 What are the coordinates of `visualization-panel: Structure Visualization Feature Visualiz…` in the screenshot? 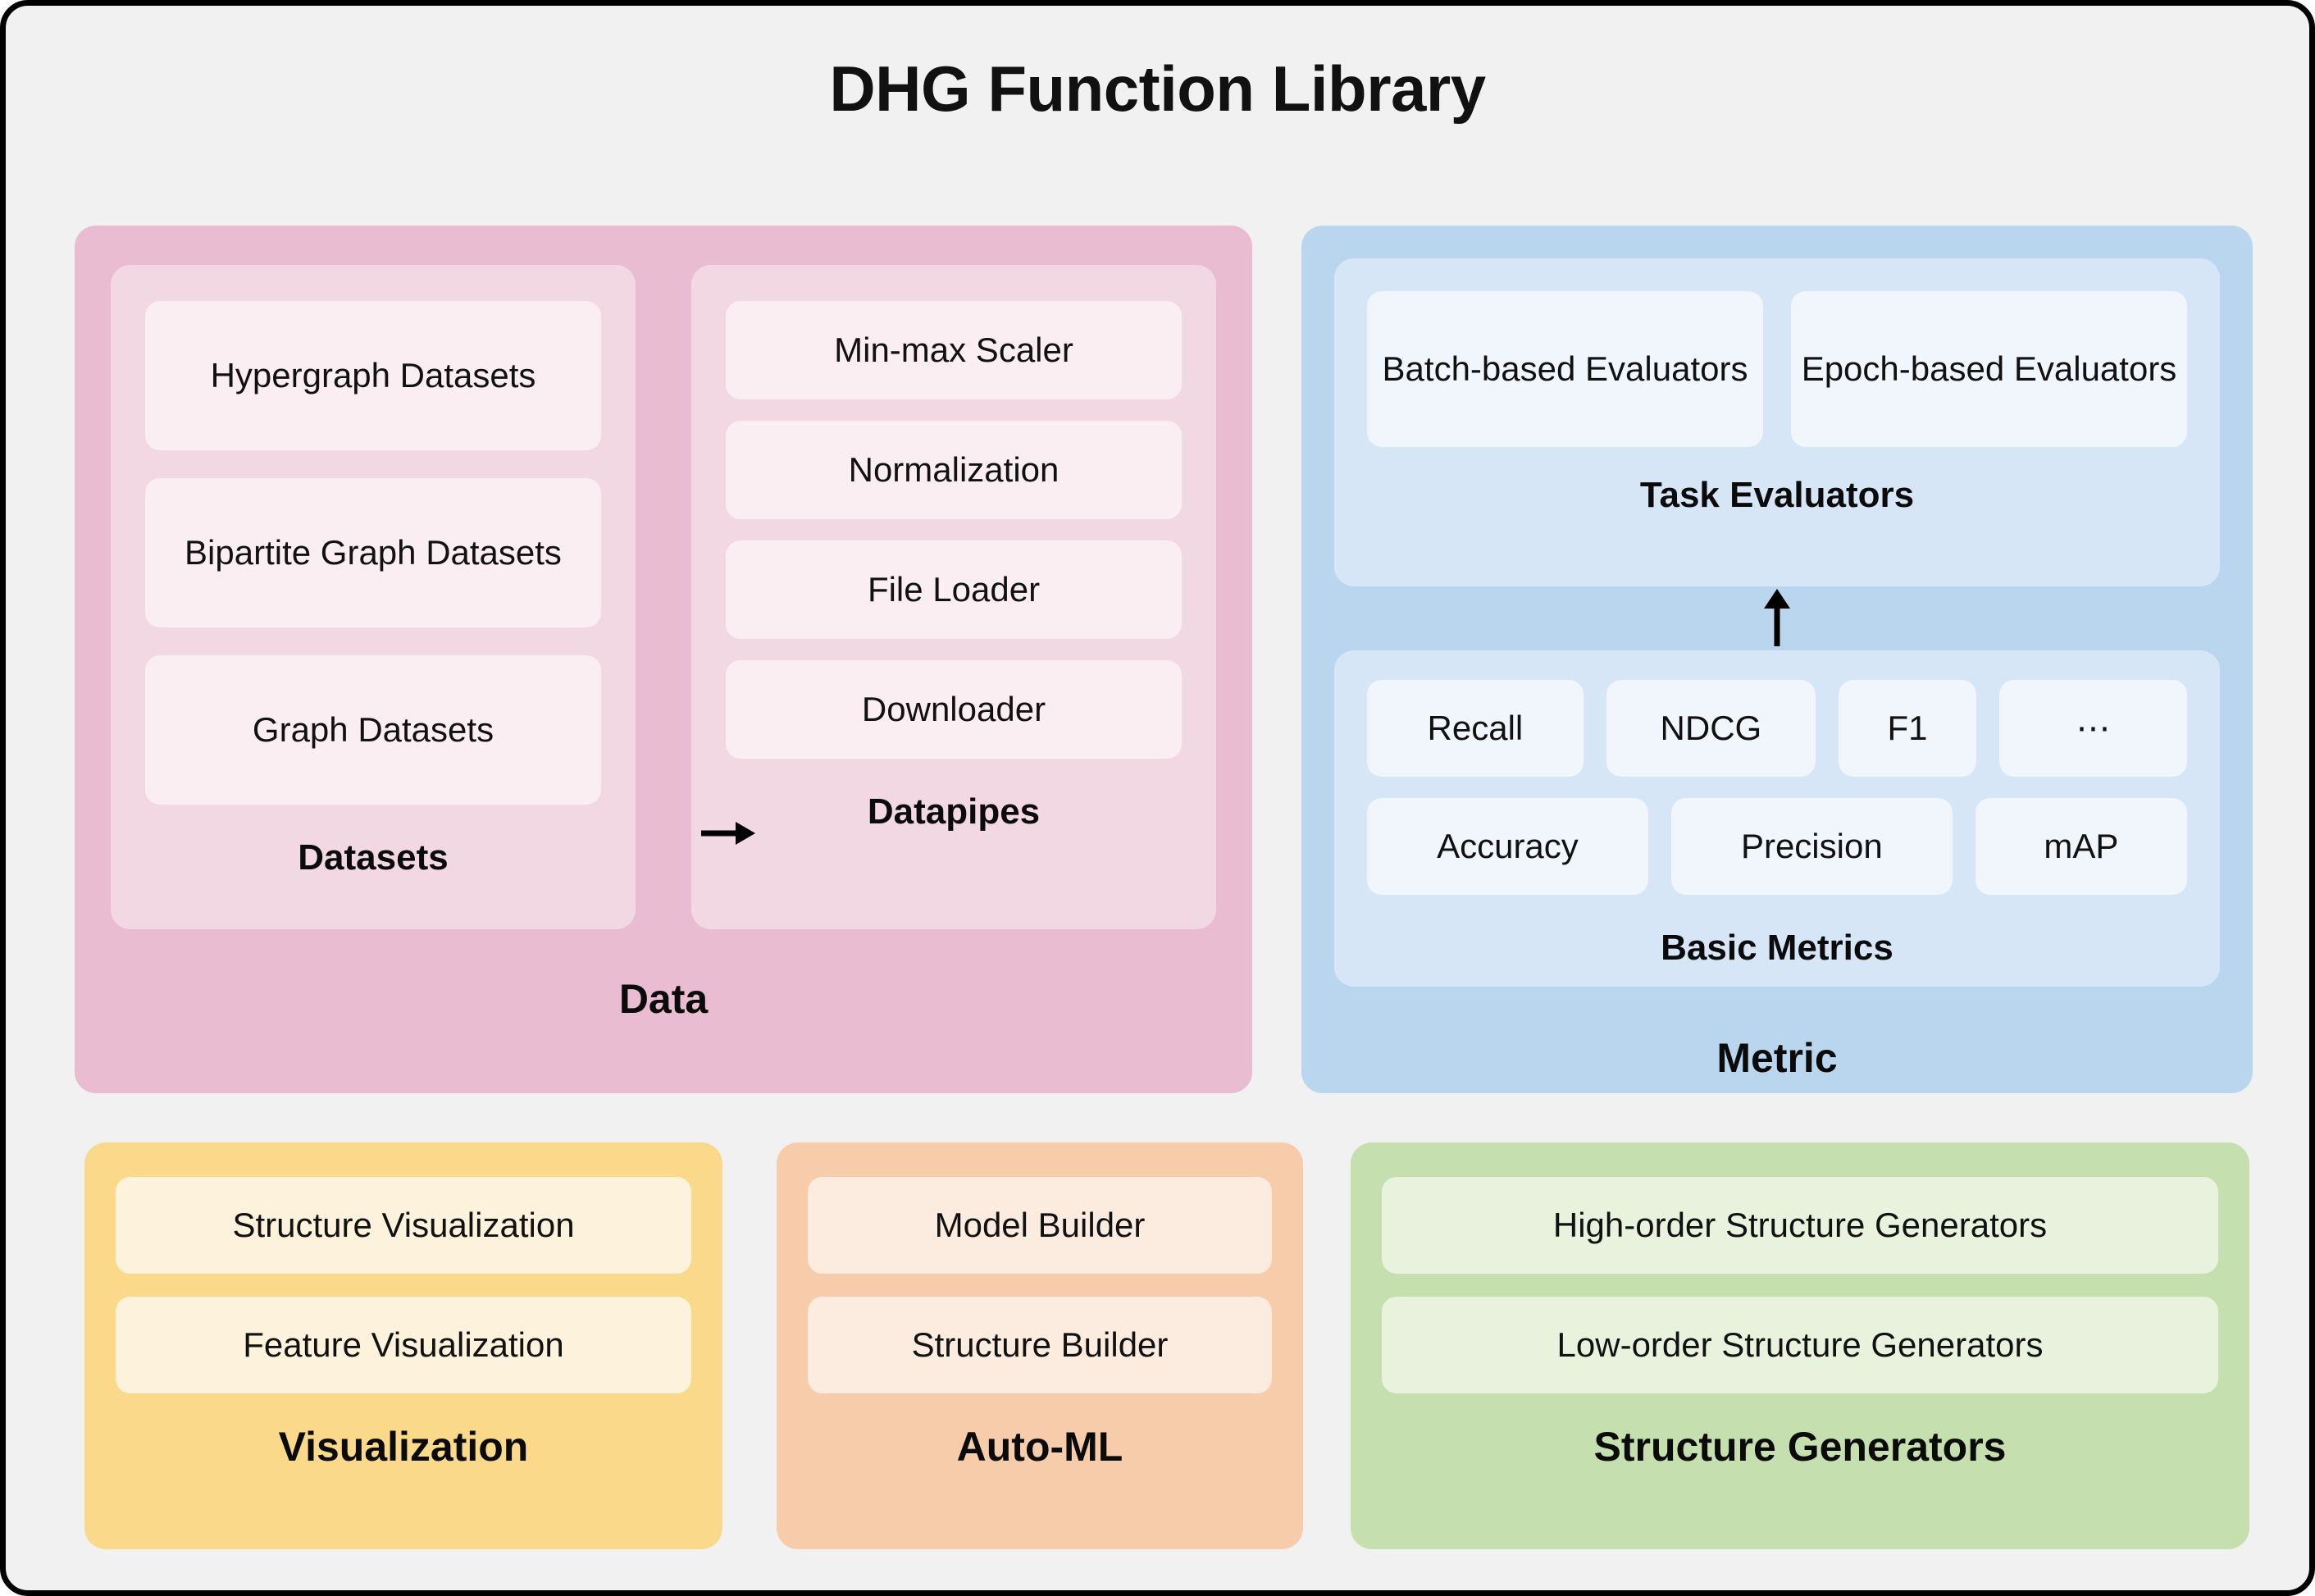 It's located at (403, 1345).